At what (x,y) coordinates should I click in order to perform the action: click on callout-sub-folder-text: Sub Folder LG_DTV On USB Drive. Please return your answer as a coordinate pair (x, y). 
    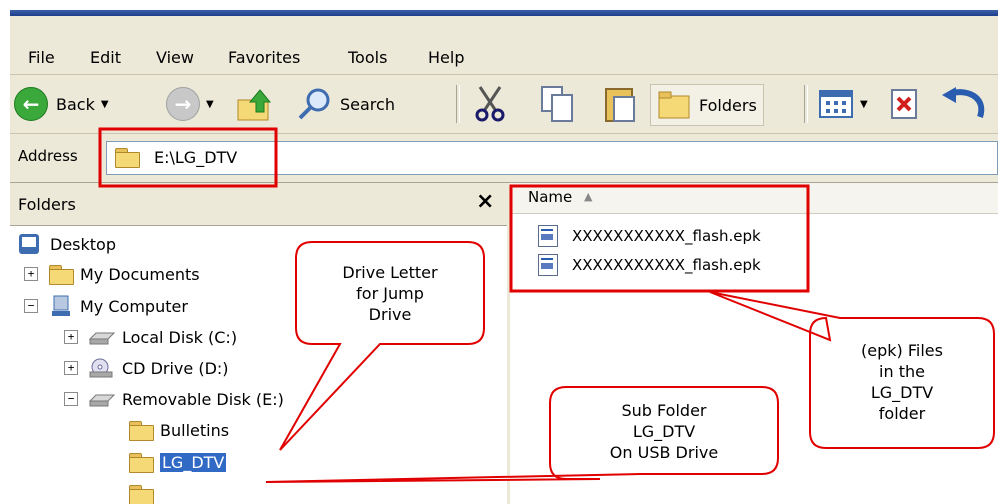
    Looking at the image, I should click on (664, 431).